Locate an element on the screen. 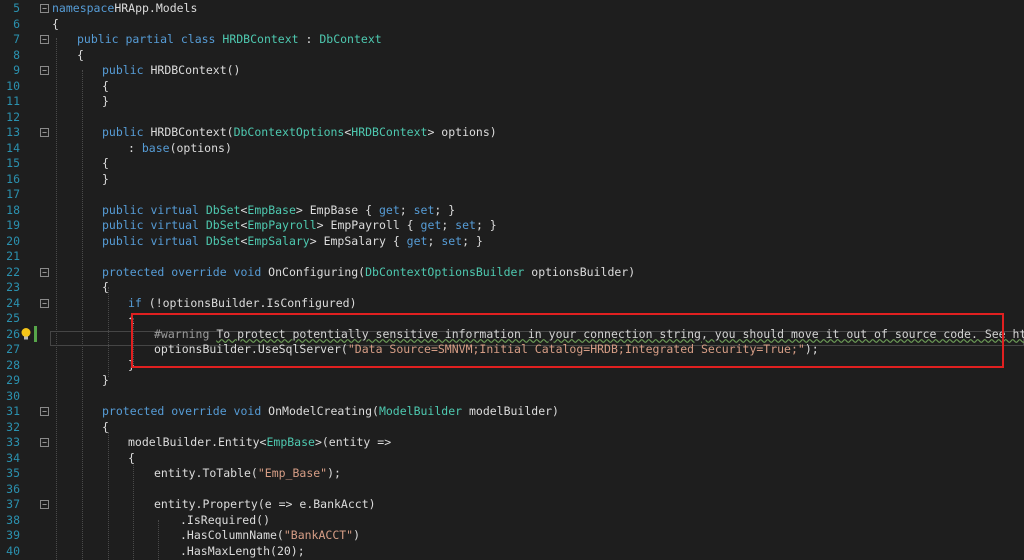 Image resolution: width=1024 pixels, height=560 pixels. code-line: 34 { is located at coordinates (512, 459).